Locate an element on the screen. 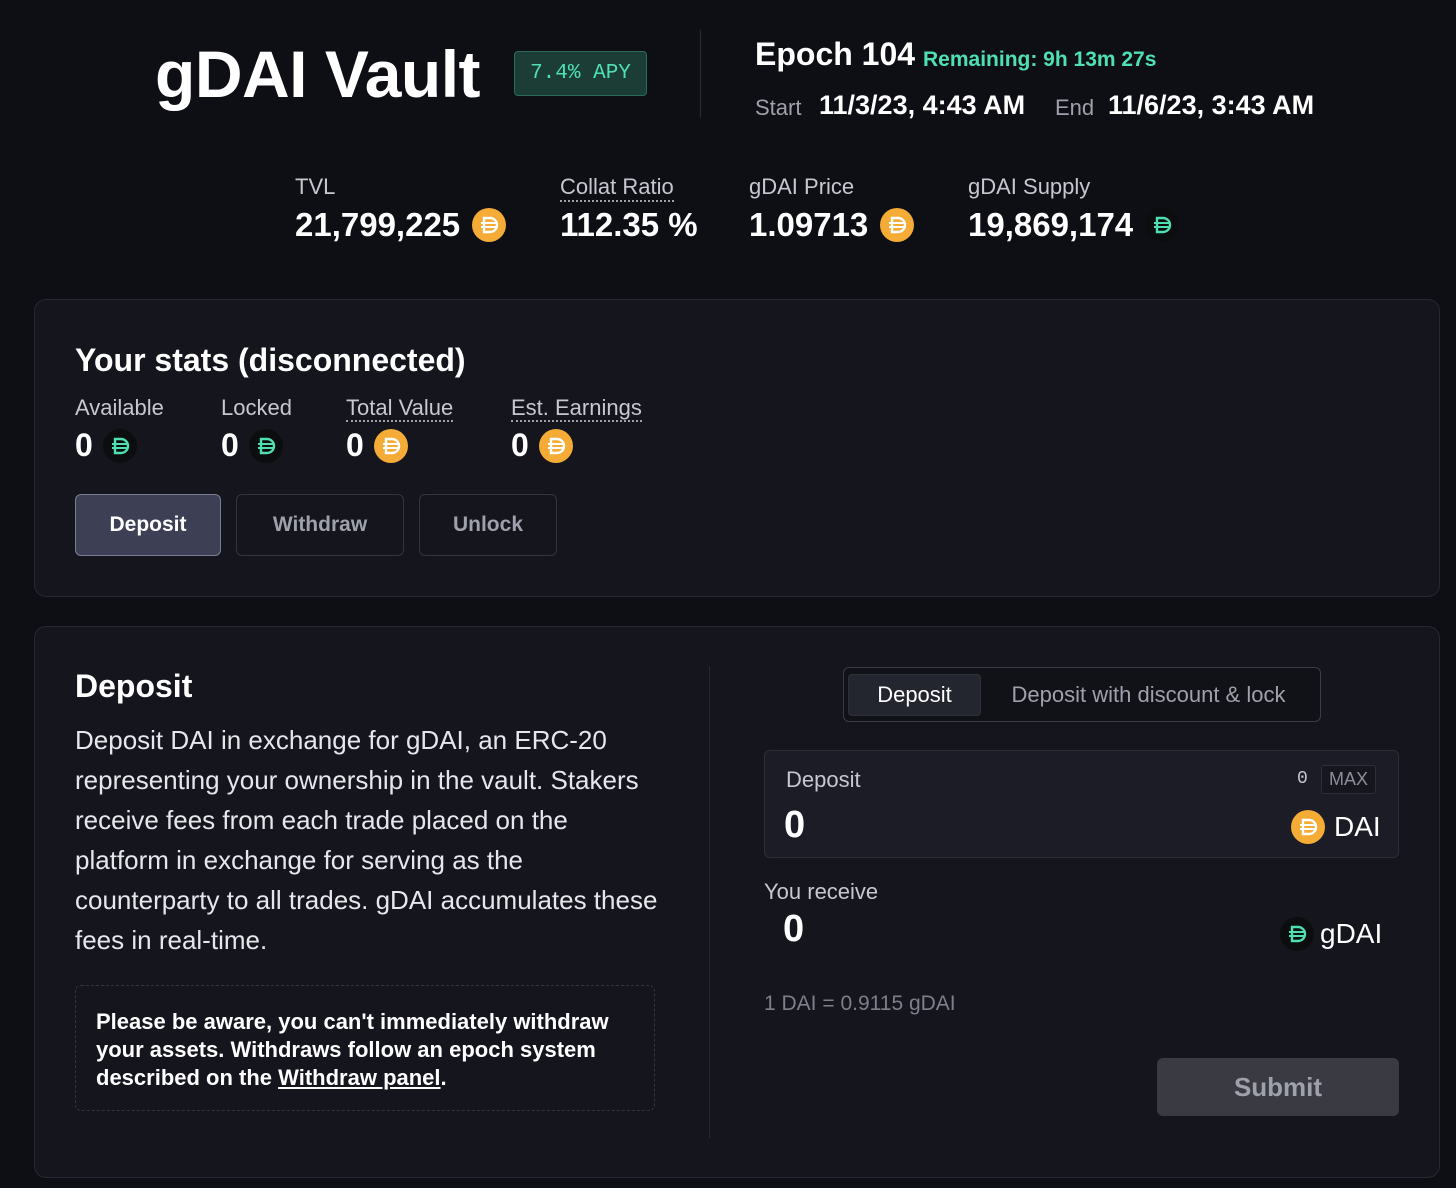 The width and height of the screenshot is (1456, 1188). locked-label: Locked is located at coordinates (256, 407).